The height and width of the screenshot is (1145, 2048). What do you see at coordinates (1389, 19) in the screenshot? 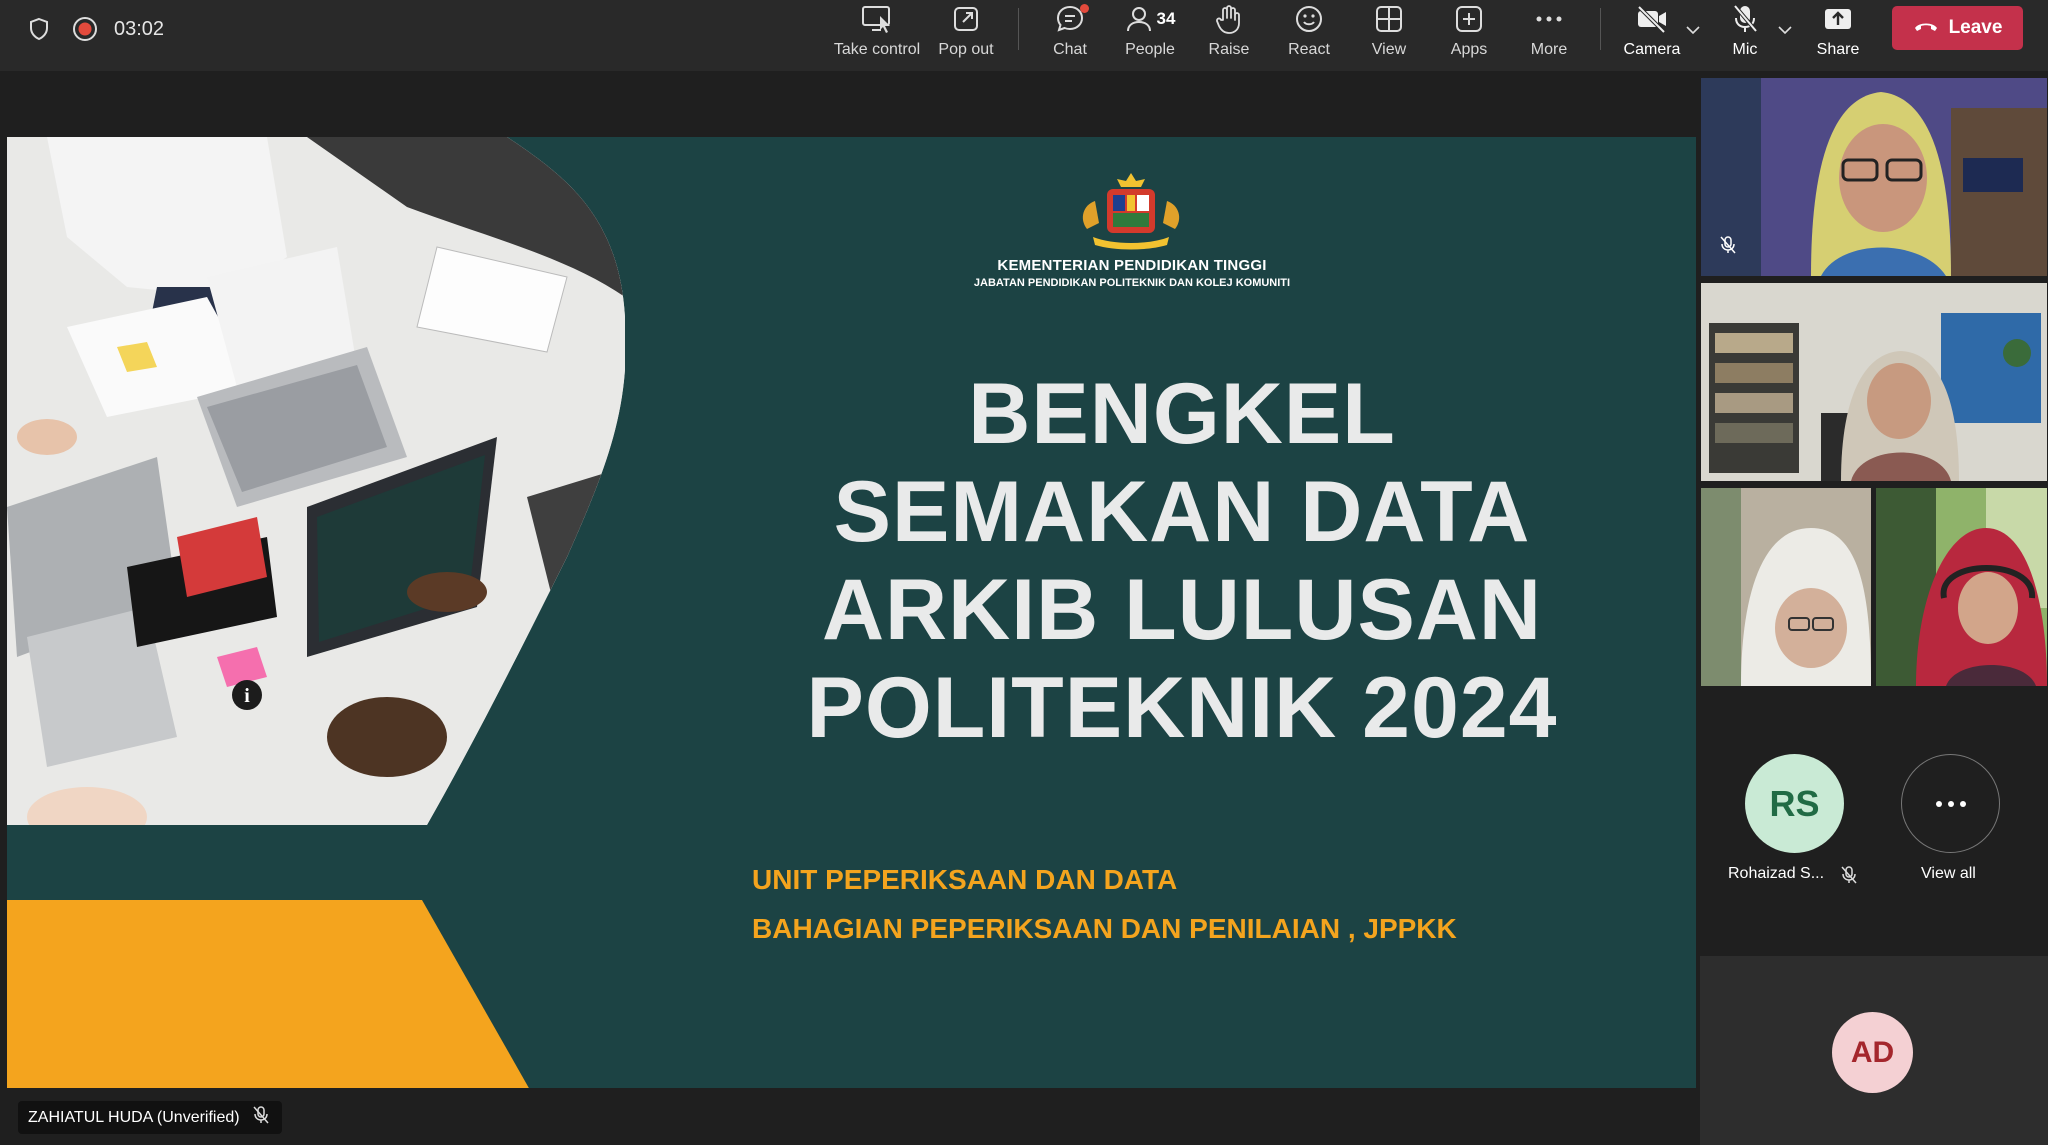
I see `grid-view-icon` at bounding box center [1389, 19].